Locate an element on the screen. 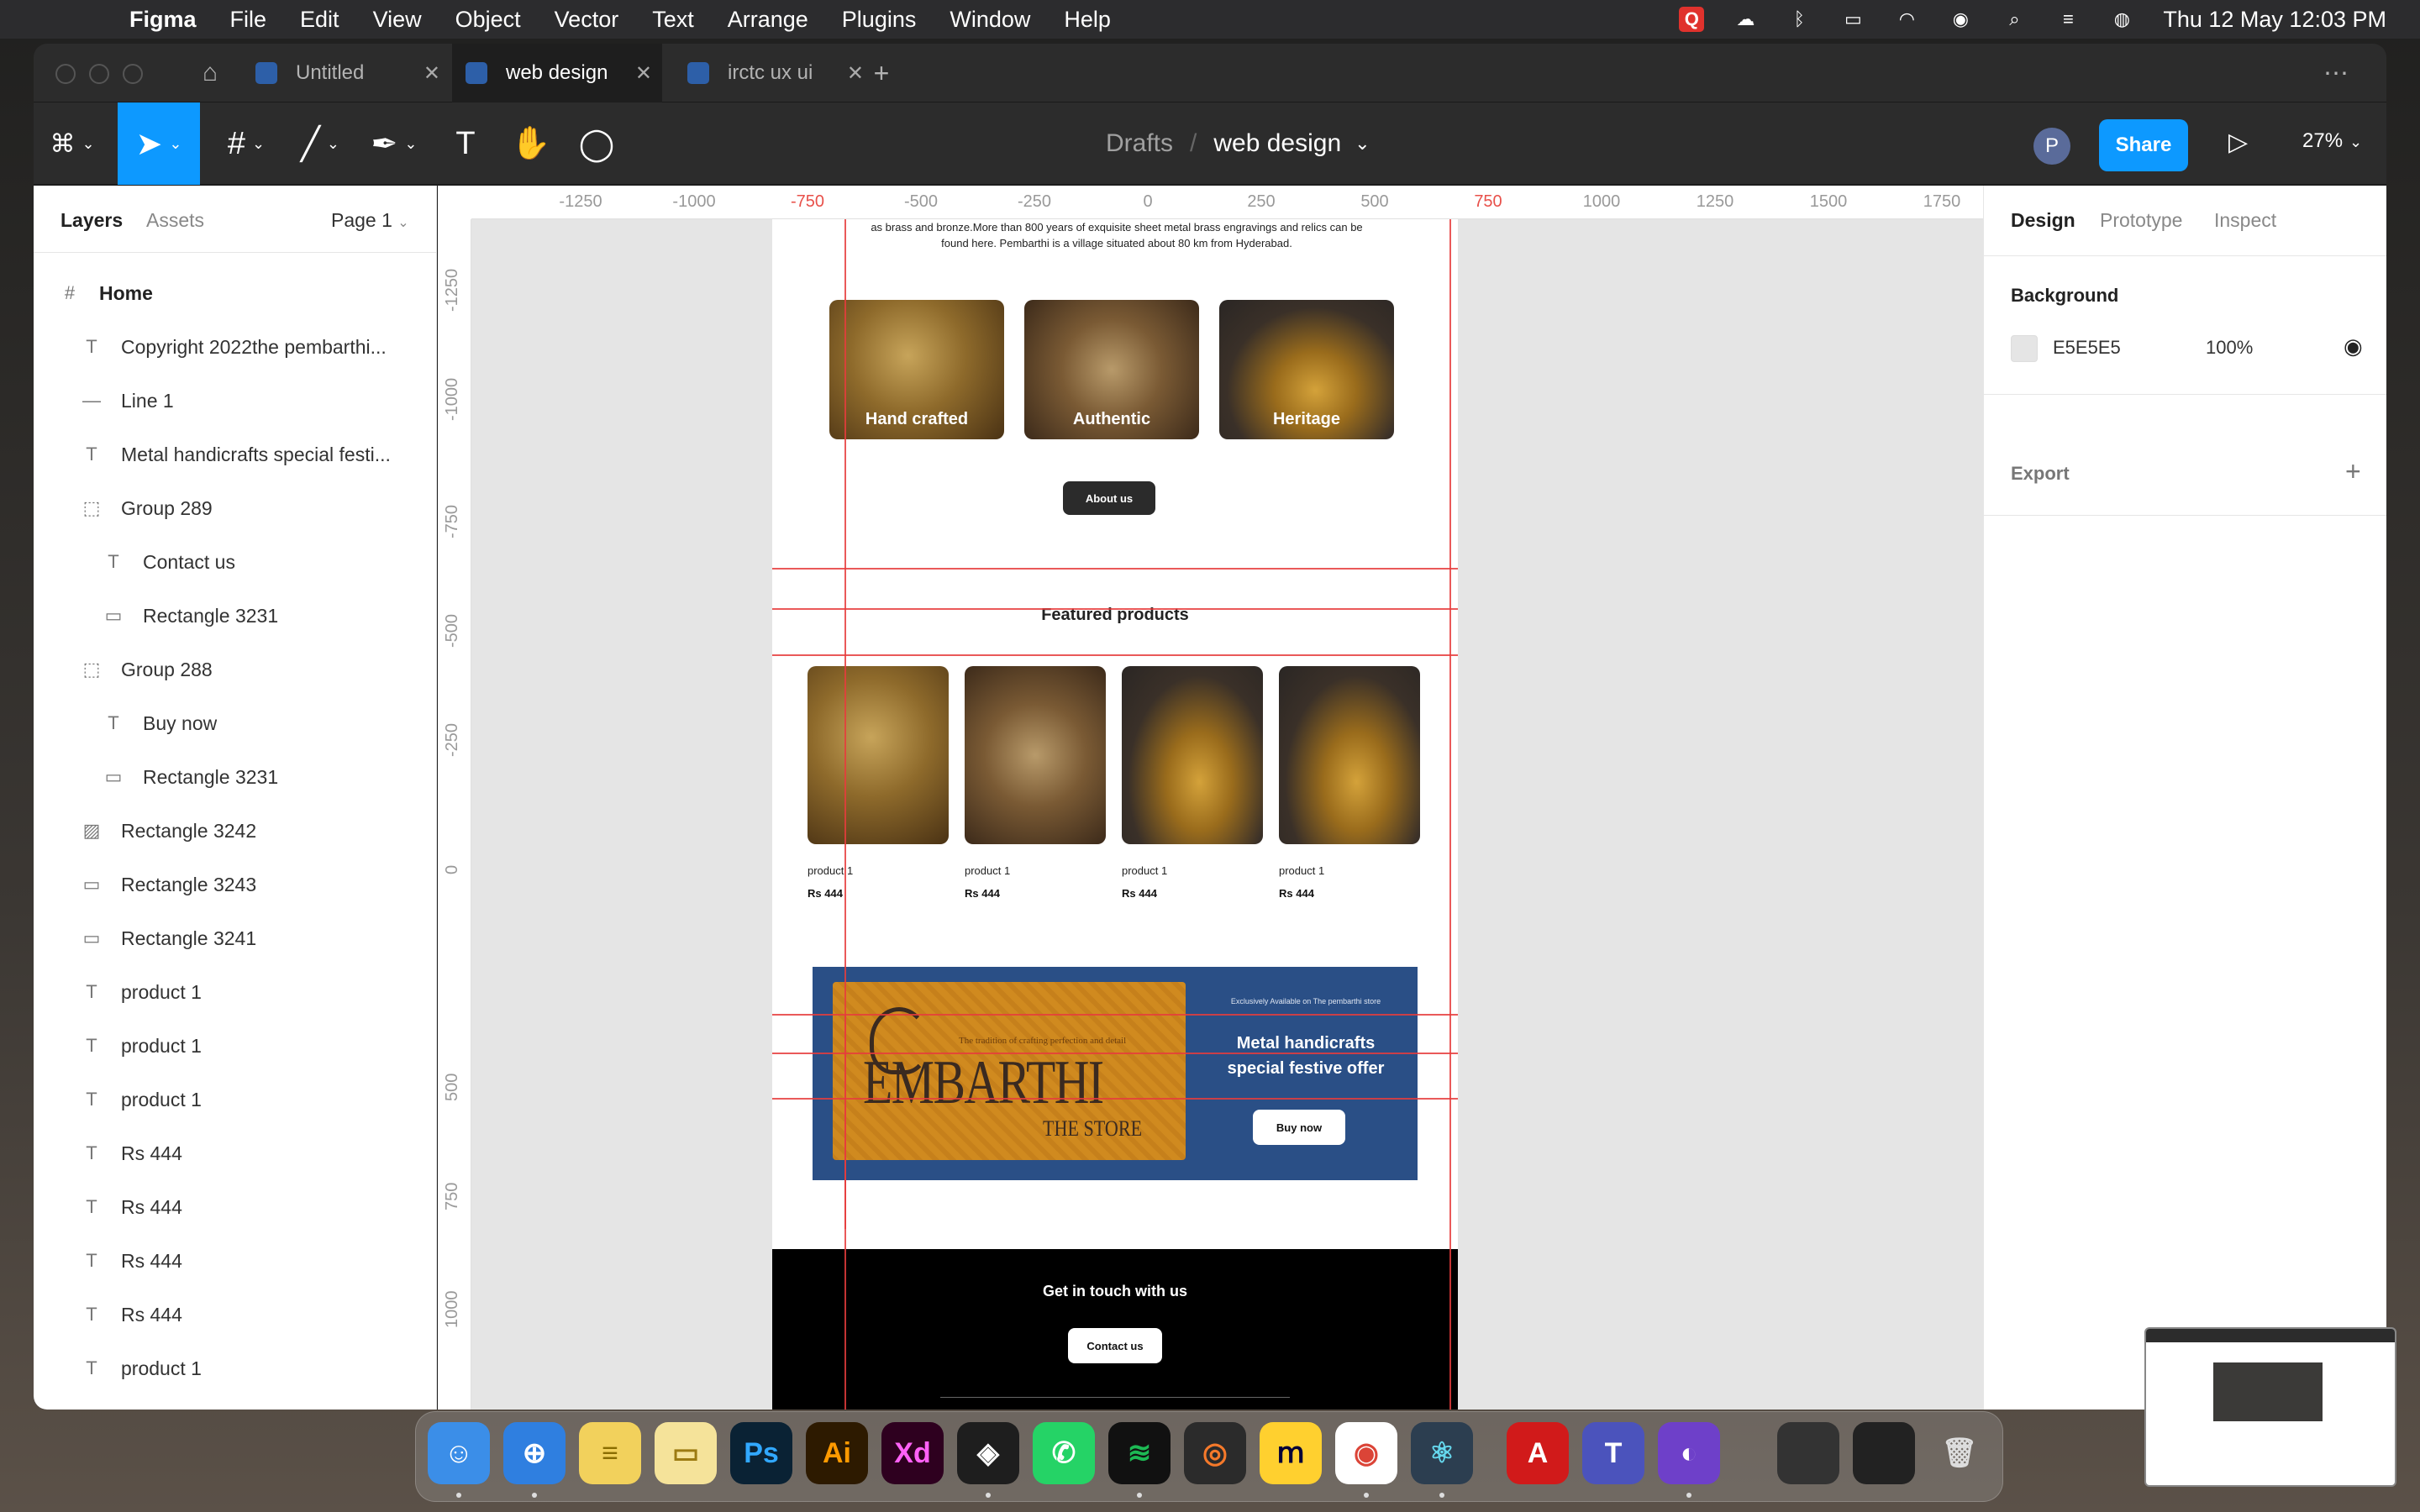 The width and height of the screenshot is (2420, 1512). finder-icon: ☺ is located at coordinates (459, 1453).